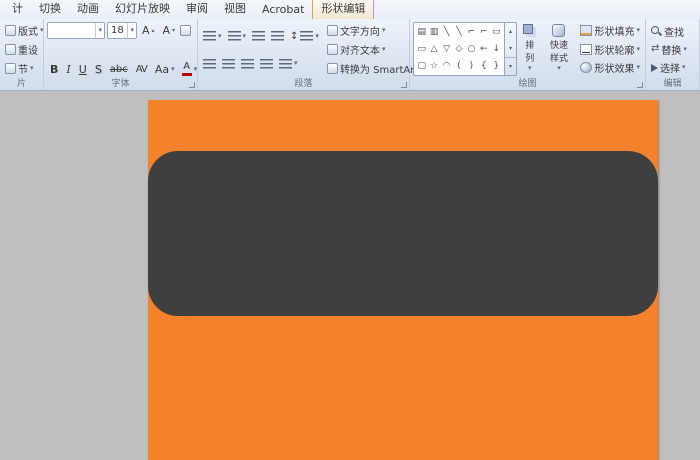 This screenshot has width=700, height=460. What do you see at coordinates (421, 65) in the screenshot?
I see `shape-icon: ▢` at bounding box center [421, 65].